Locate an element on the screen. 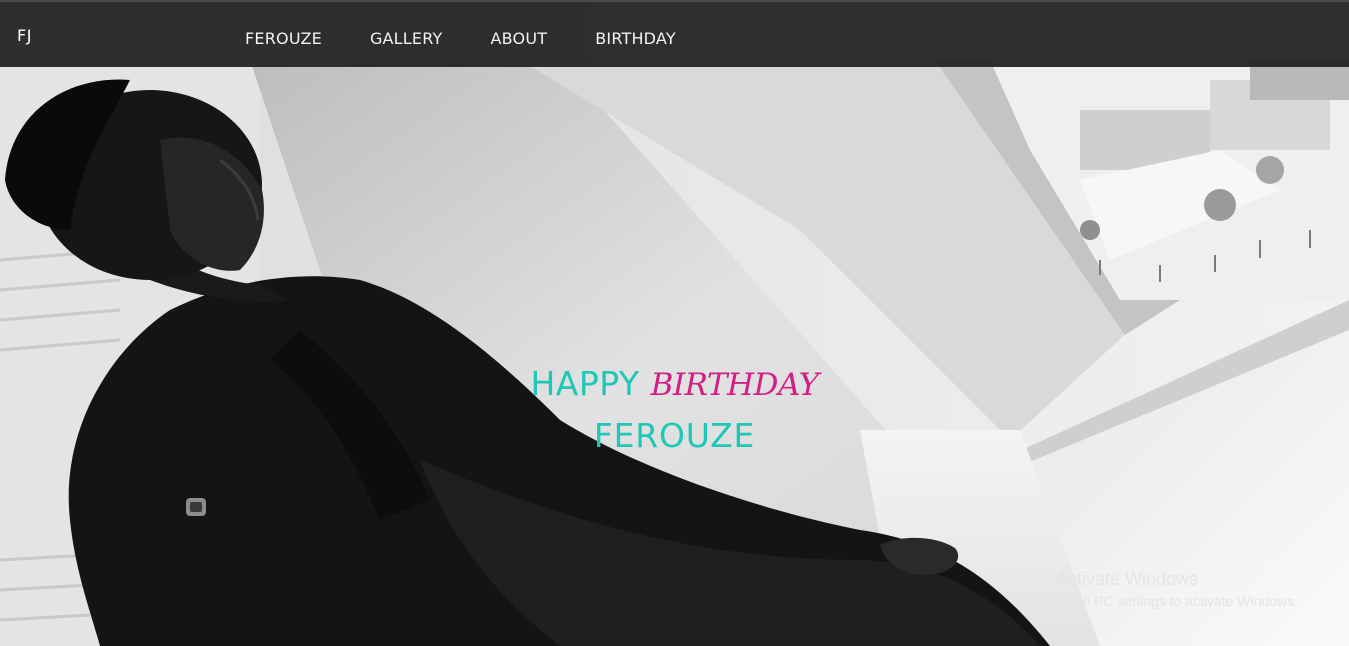 The width and height of the screenshot is (1349, 646). nav-link-about: ABOUT is located at coordinates (519, 38).